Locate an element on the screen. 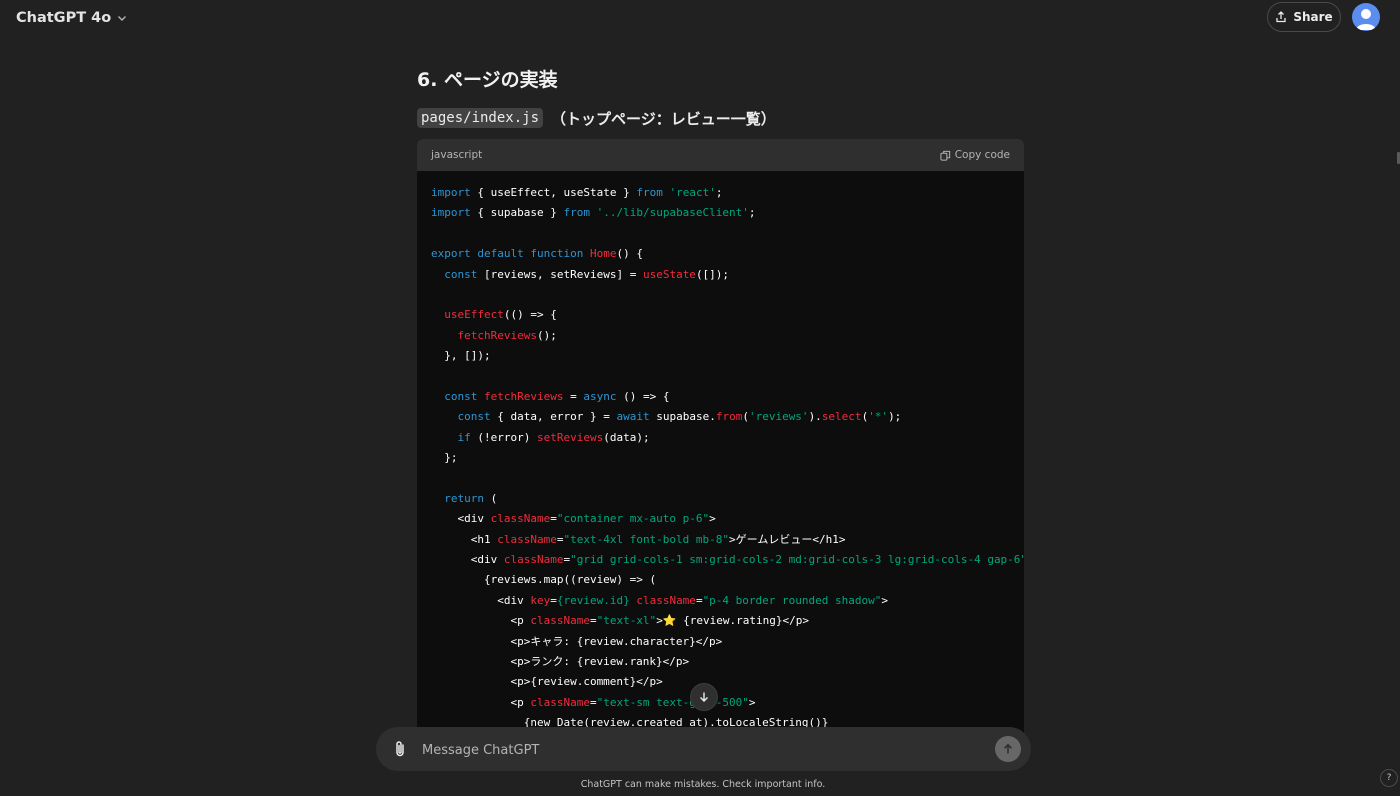 This screenshot has height=796, width=1400. code-token: (() => { is located at coordinates (530, 315).